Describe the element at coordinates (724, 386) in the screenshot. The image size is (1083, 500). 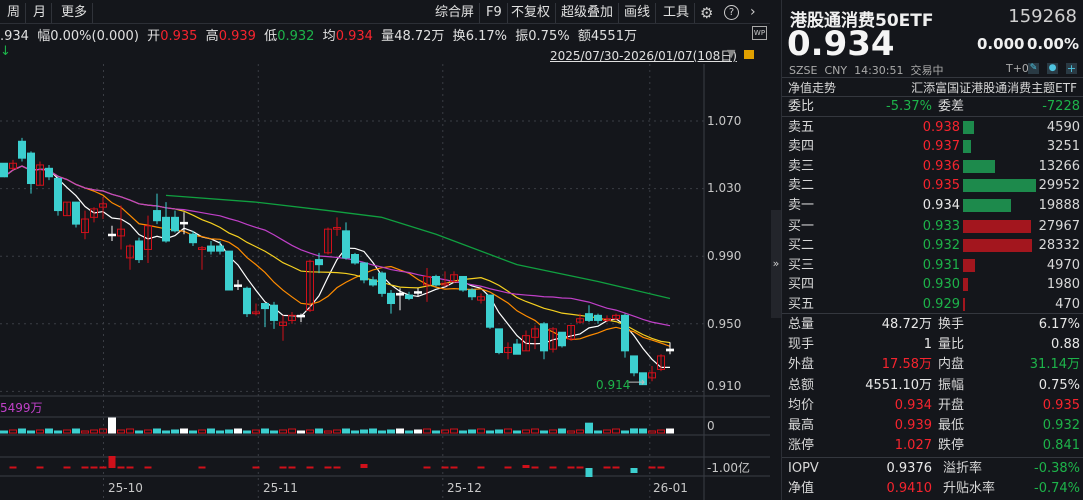
I see `y-tick: 0.910` at that location.